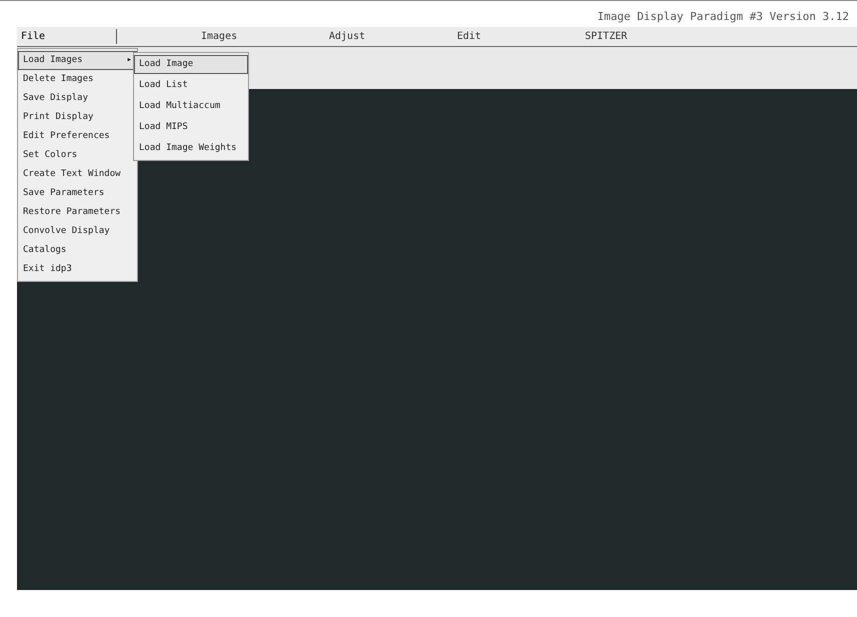  Describe the element at coordinates (77, 79) in the screenshot. I see `menu-item: Delete Images` at that location.